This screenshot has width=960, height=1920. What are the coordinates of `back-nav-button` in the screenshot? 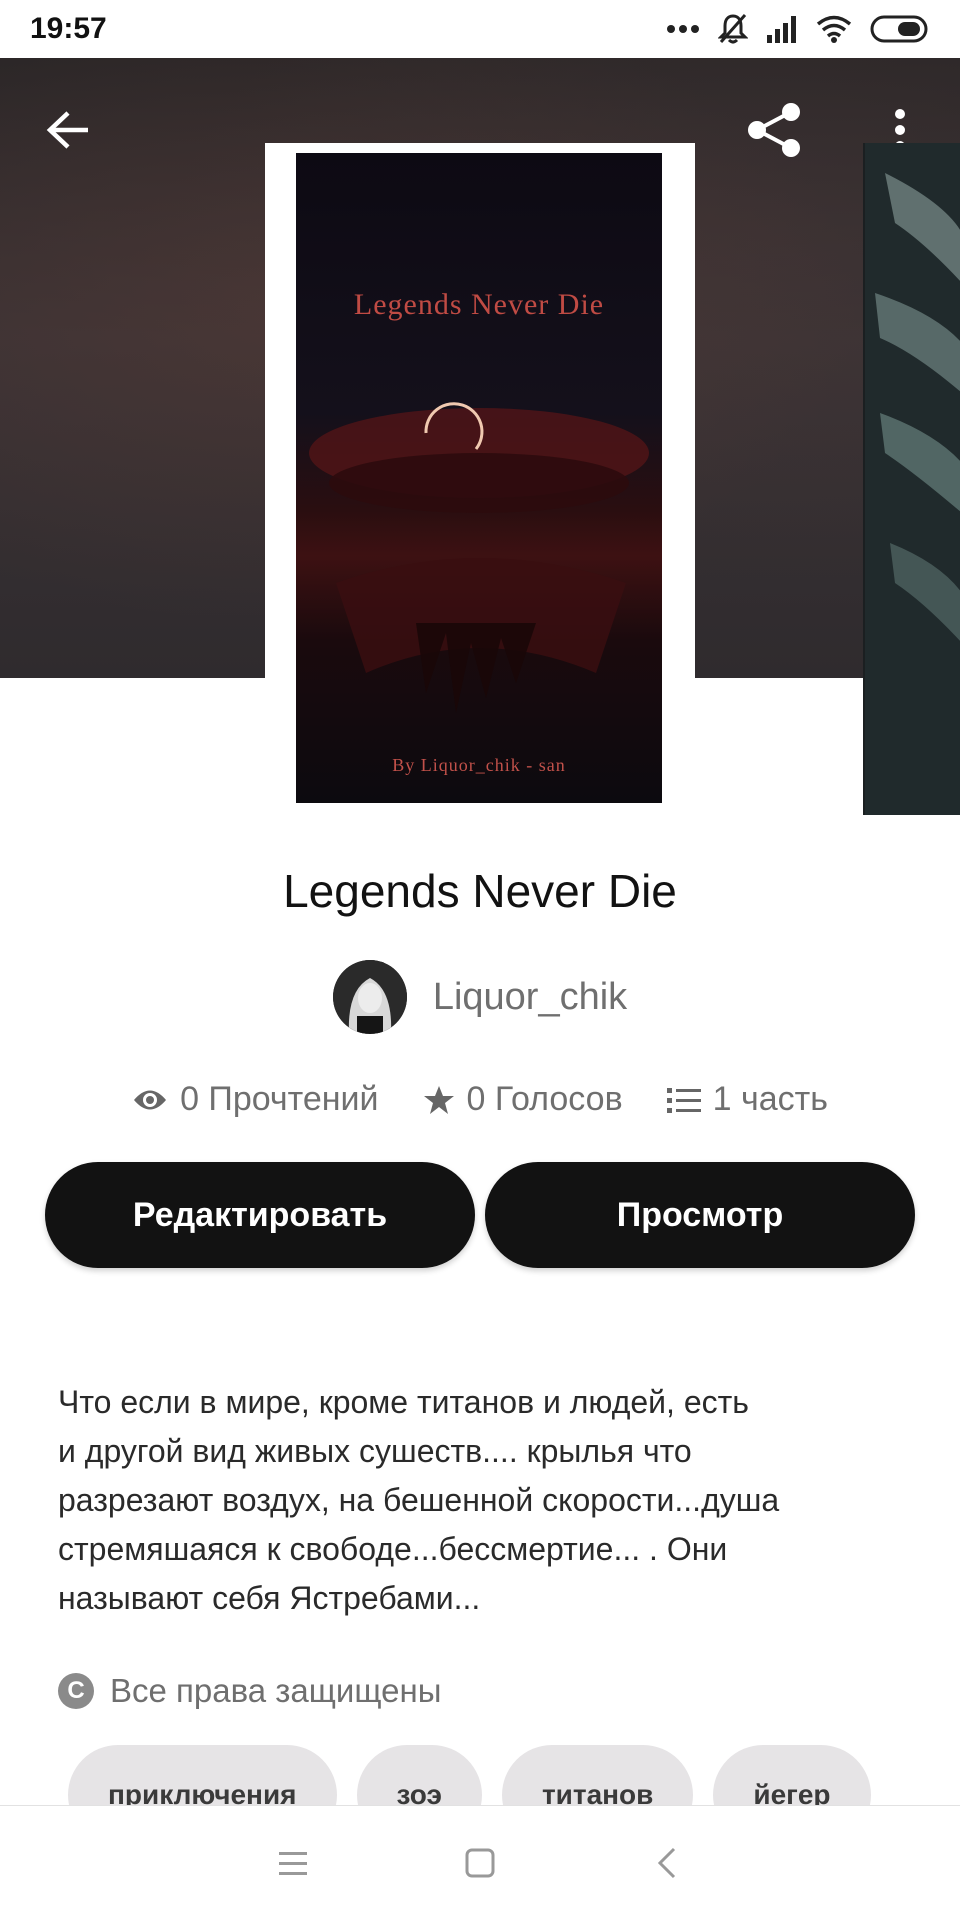 It's located at (667, 1863).